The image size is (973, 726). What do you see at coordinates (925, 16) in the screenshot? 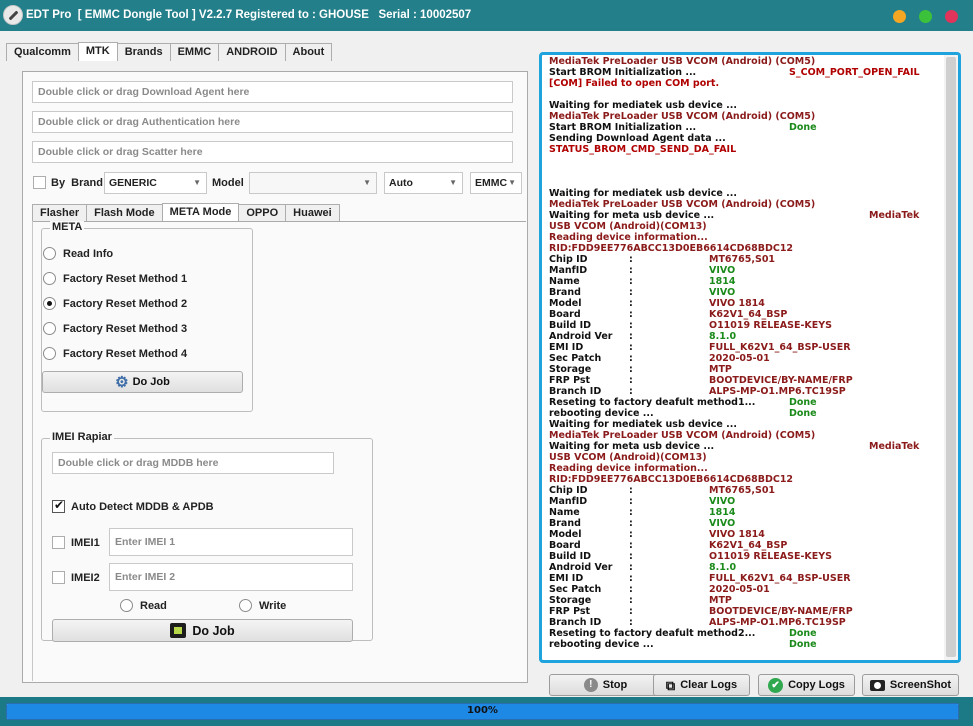
I see `maximize-button` at bounding box center [925, 16].